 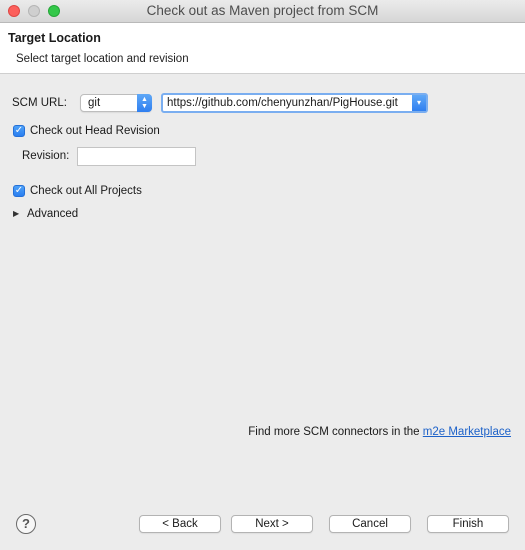 What do you see at coordinates (54, 38) in the screenshot?
I see `page-title: Target Location` at bounding box center [54, 38].